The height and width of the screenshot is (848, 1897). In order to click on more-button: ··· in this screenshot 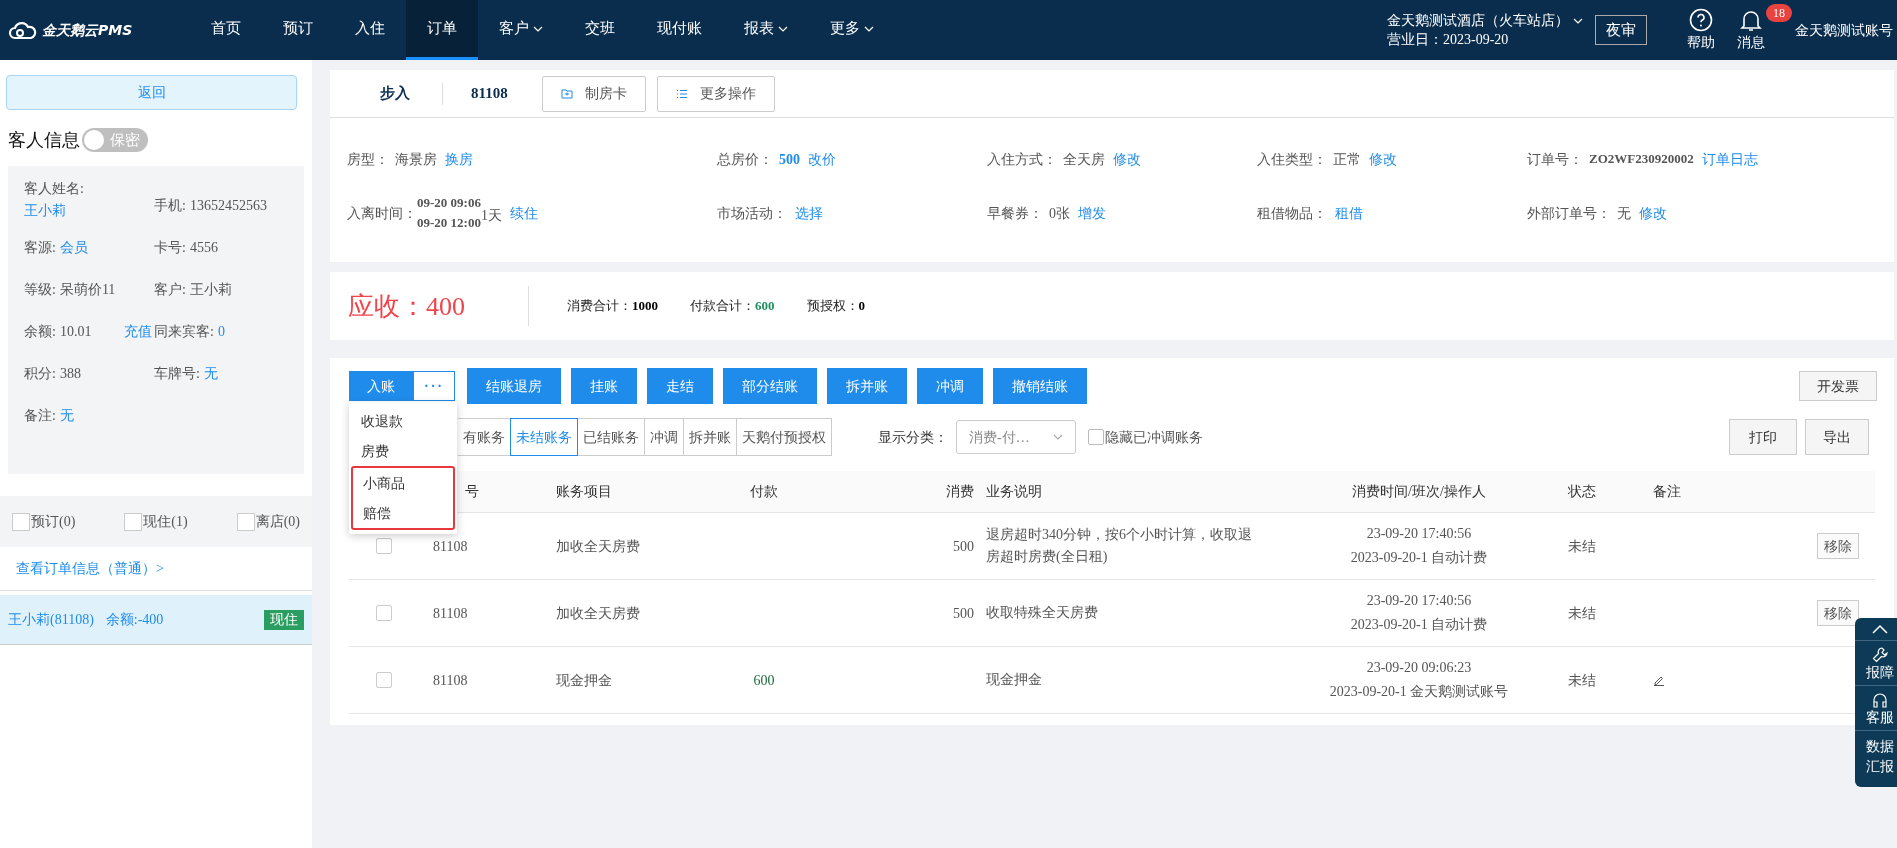, I will do `click(434, 386)`.